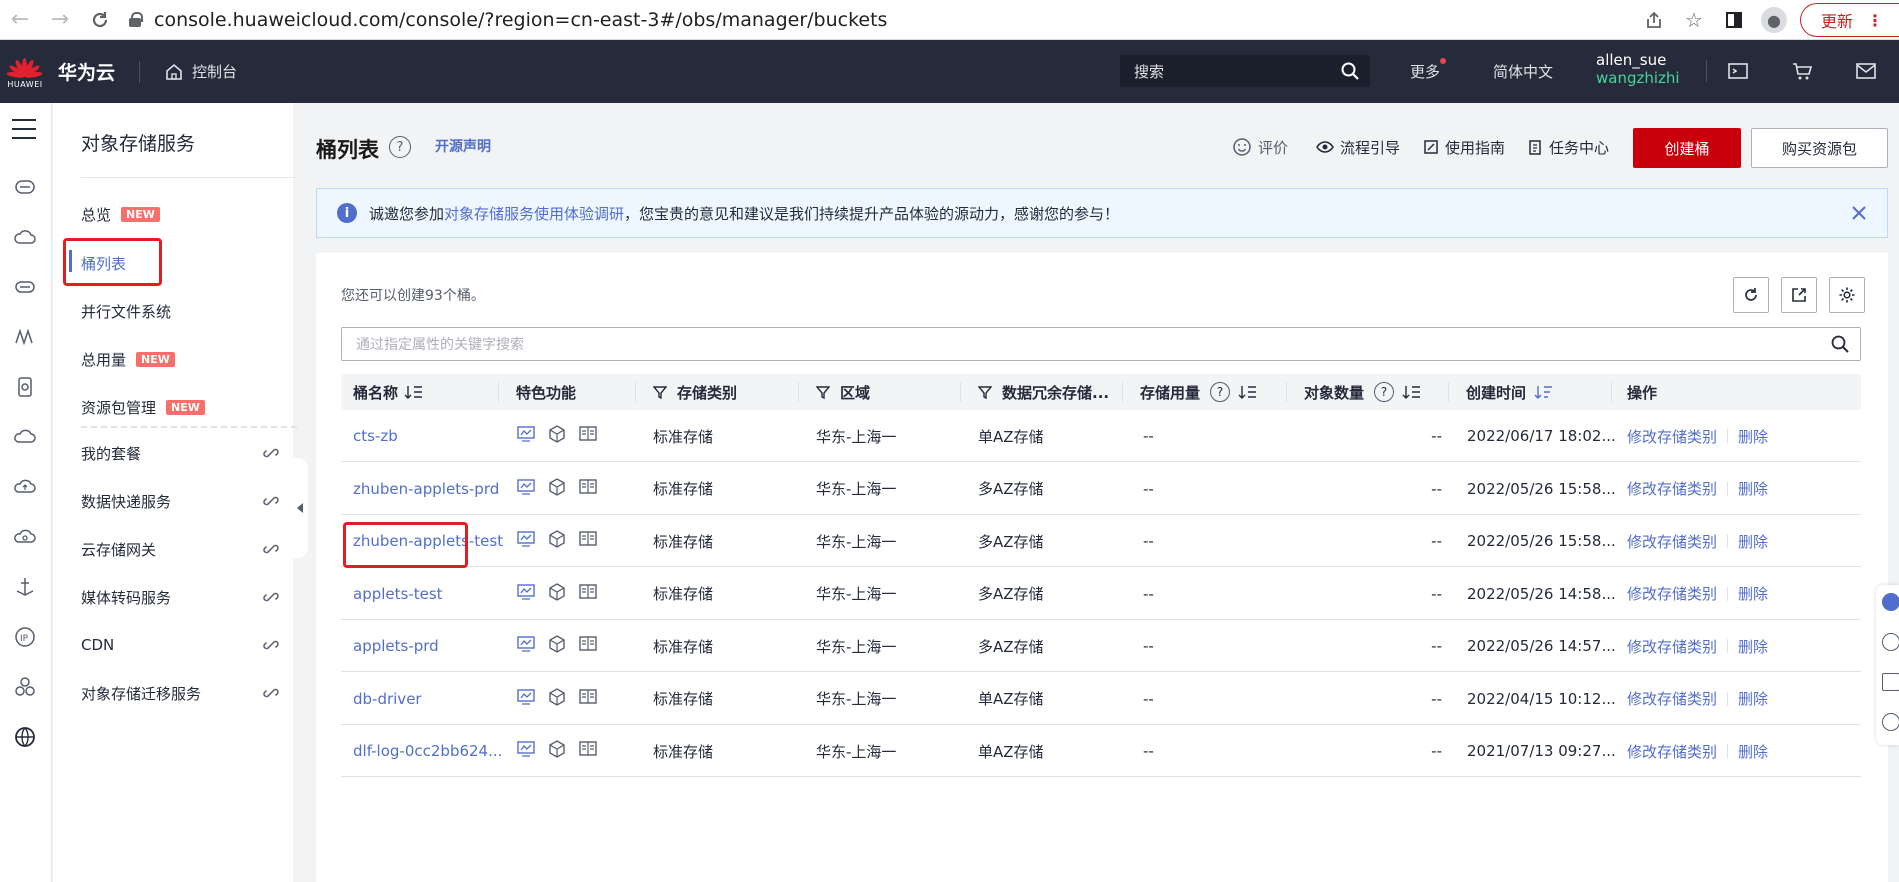  What do you see at coordinates (24, 129) in the screenshot?
I see `menu-icon` at bounding box center [24, 129].